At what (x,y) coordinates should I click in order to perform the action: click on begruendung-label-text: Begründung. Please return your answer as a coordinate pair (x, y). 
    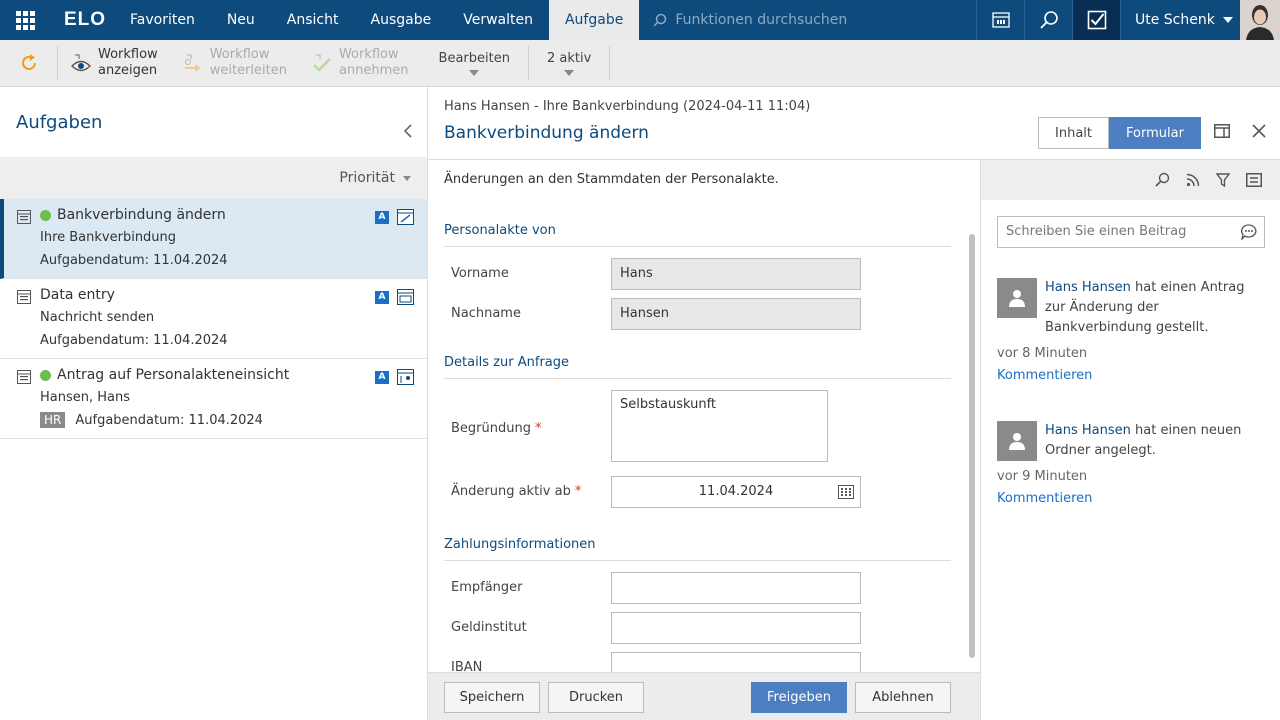
    Looking at the image, I should click on (491, 428).